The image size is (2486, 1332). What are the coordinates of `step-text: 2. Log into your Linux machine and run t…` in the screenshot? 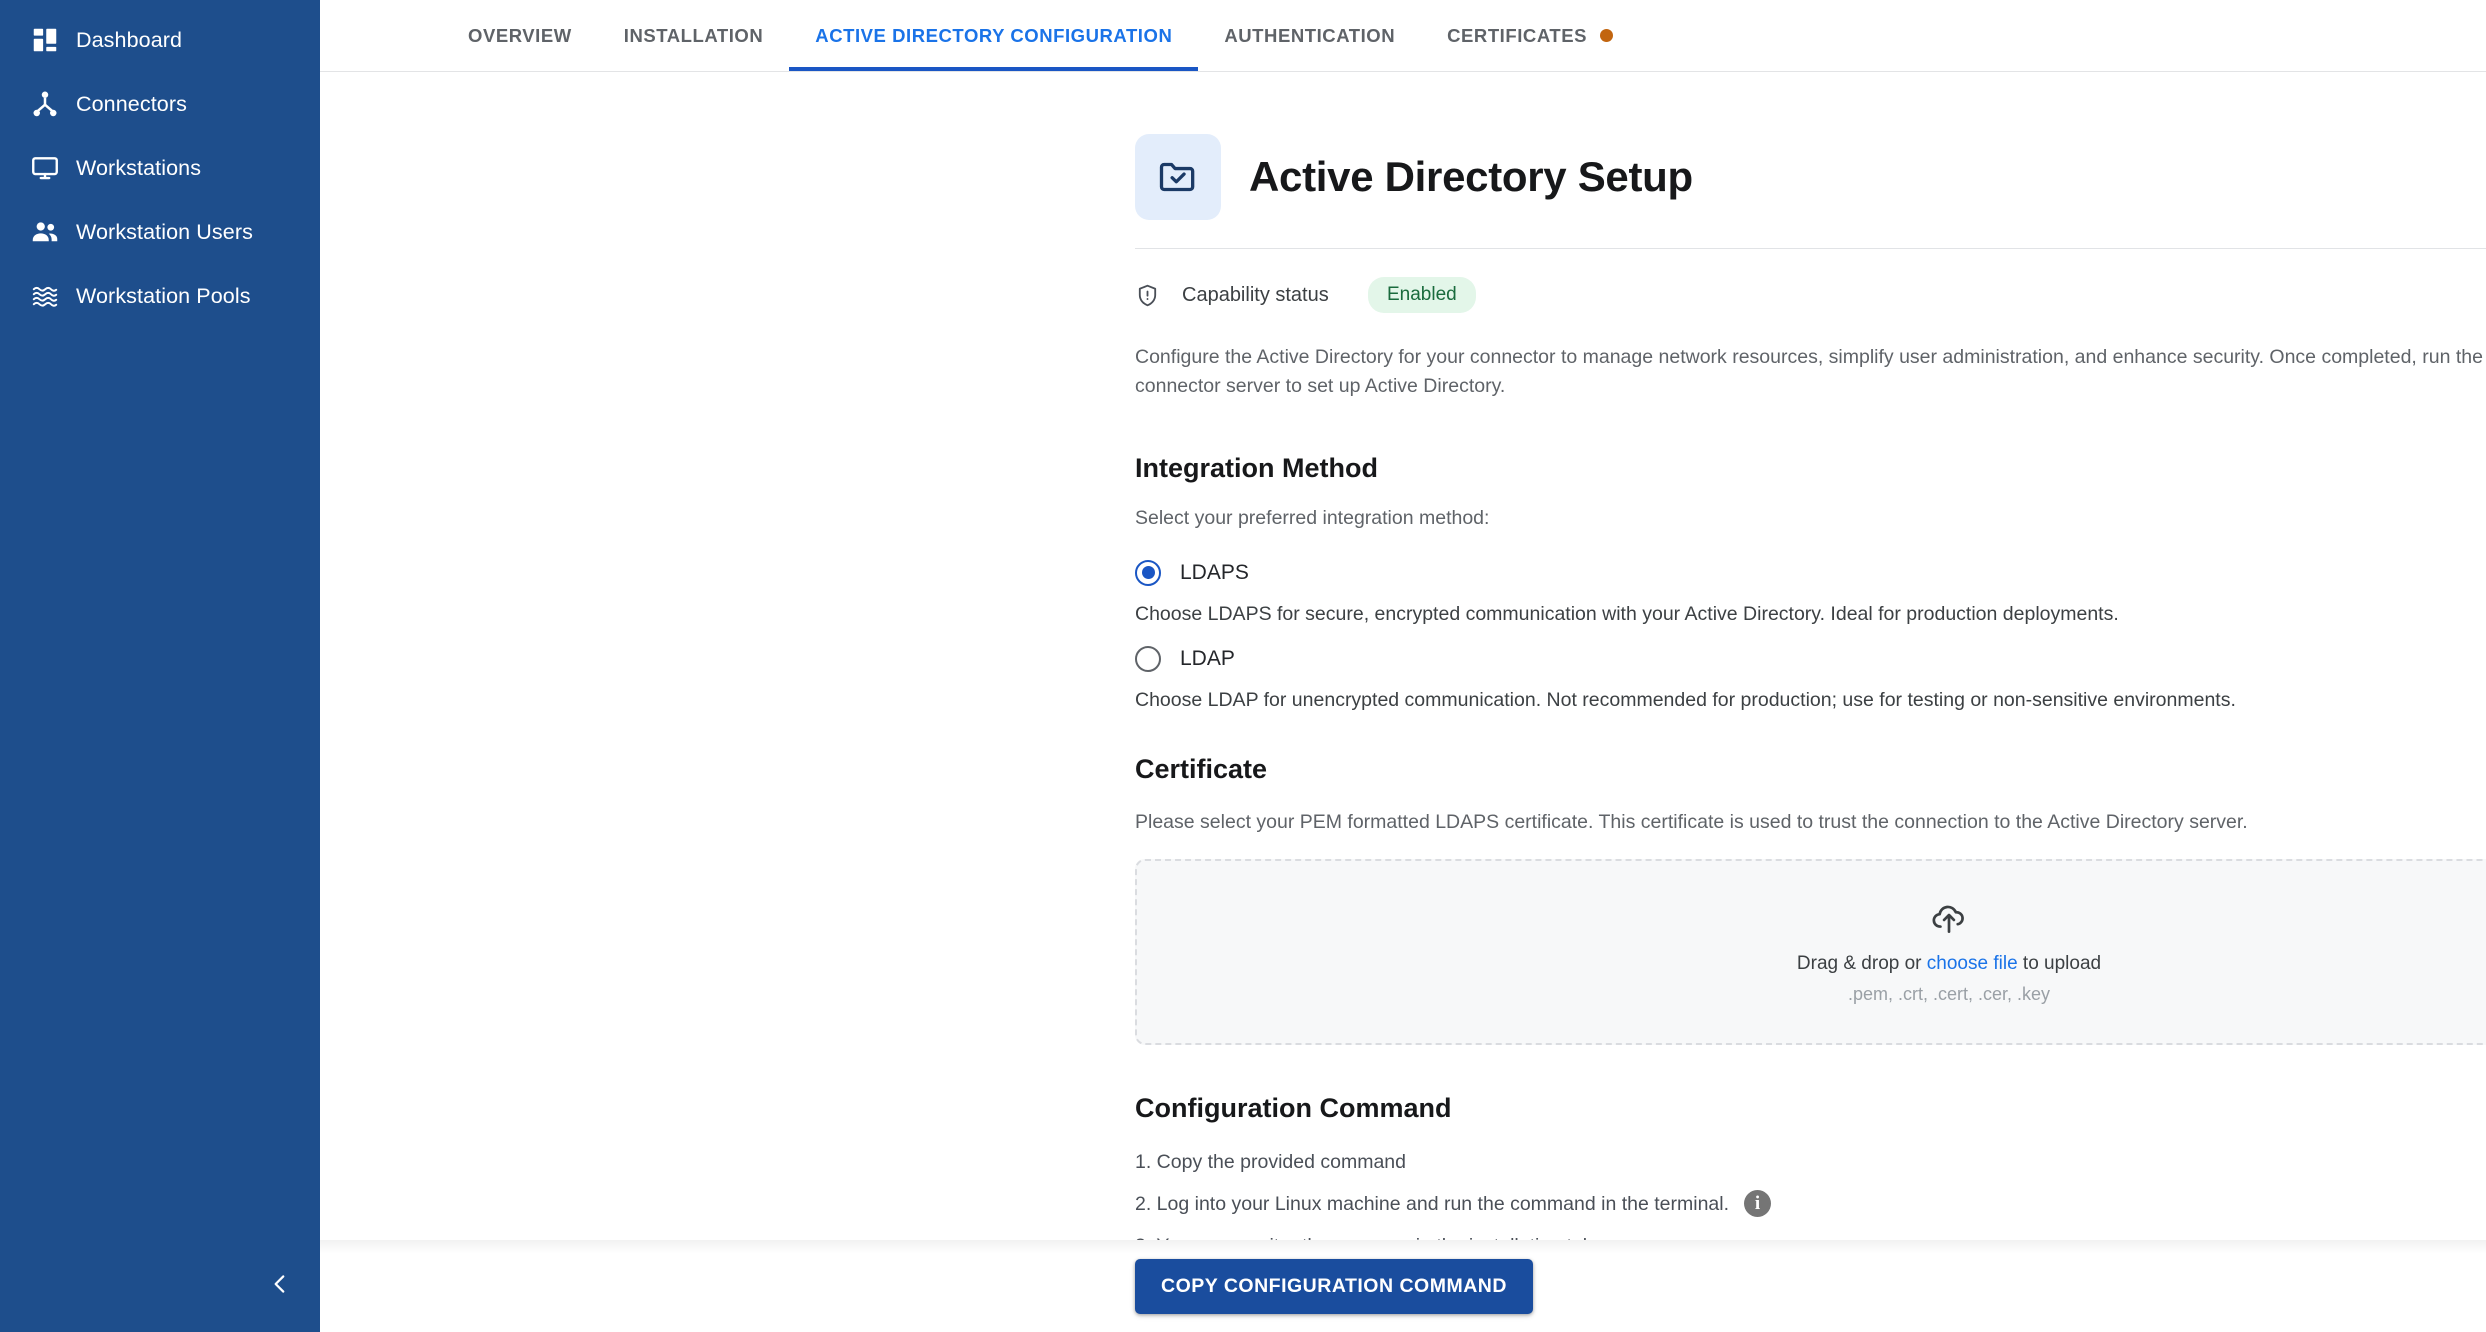 It's located at (1432, 1203).